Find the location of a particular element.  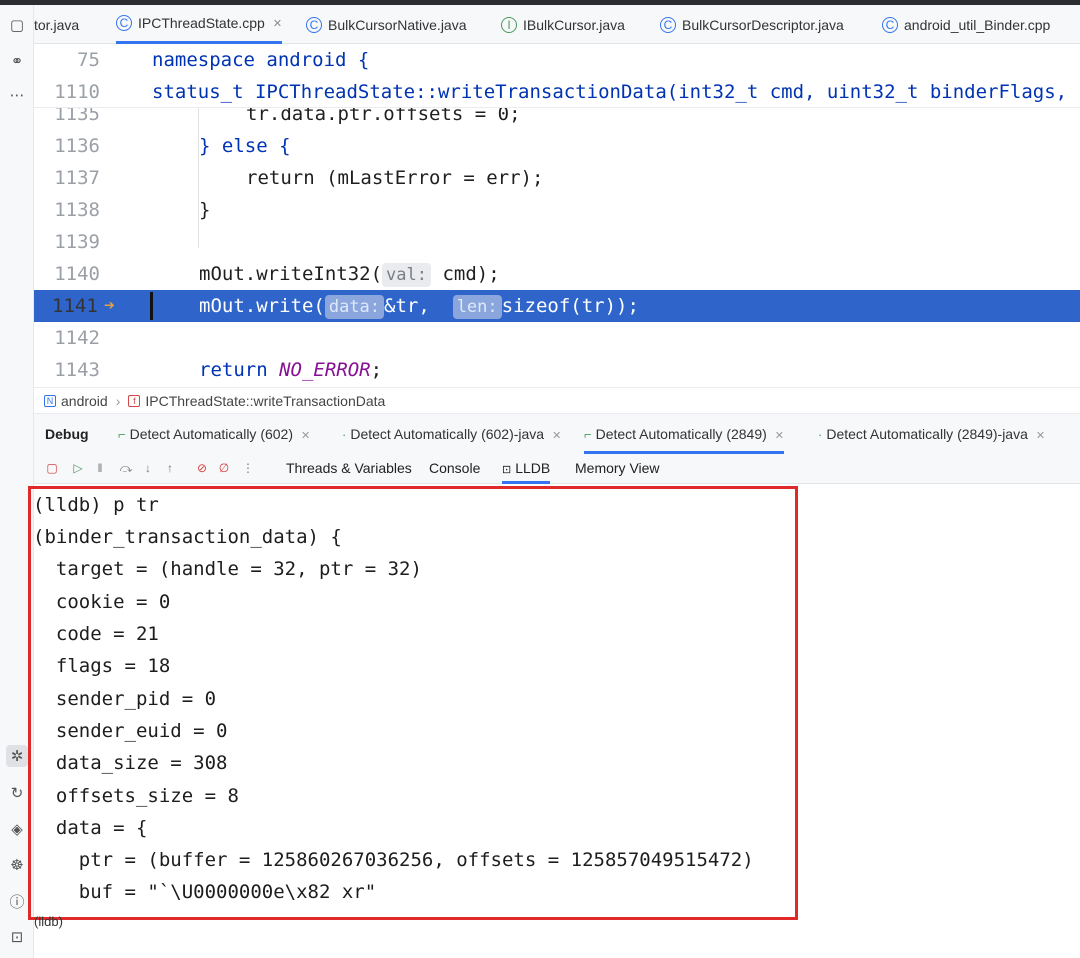

session-label: Detect Automatically (602) is located at coordinates (211, 434).